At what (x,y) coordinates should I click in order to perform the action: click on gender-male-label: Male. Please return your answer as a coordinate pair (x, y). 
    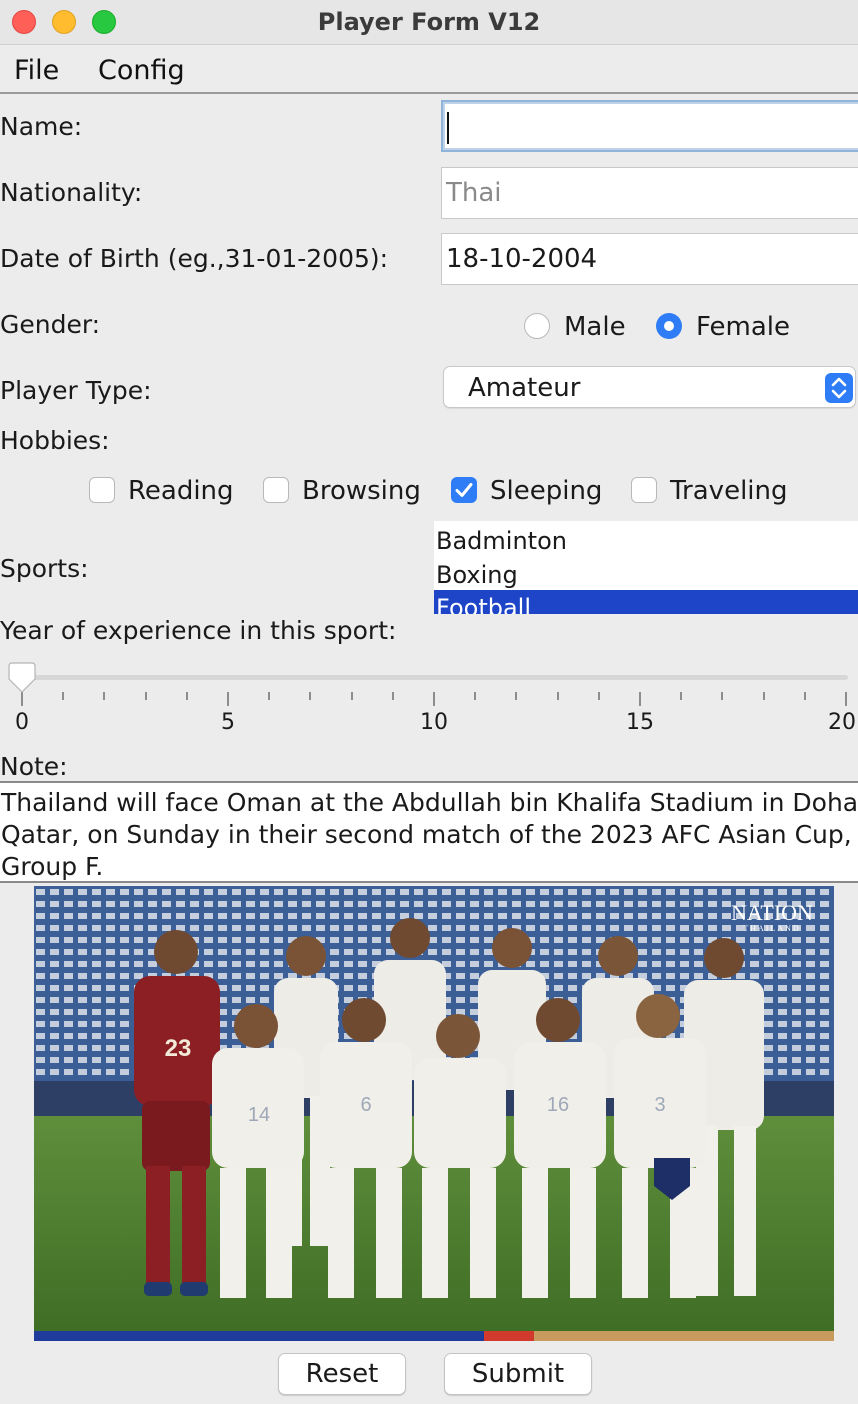
    Looking at the image, I should click on (595, 327).